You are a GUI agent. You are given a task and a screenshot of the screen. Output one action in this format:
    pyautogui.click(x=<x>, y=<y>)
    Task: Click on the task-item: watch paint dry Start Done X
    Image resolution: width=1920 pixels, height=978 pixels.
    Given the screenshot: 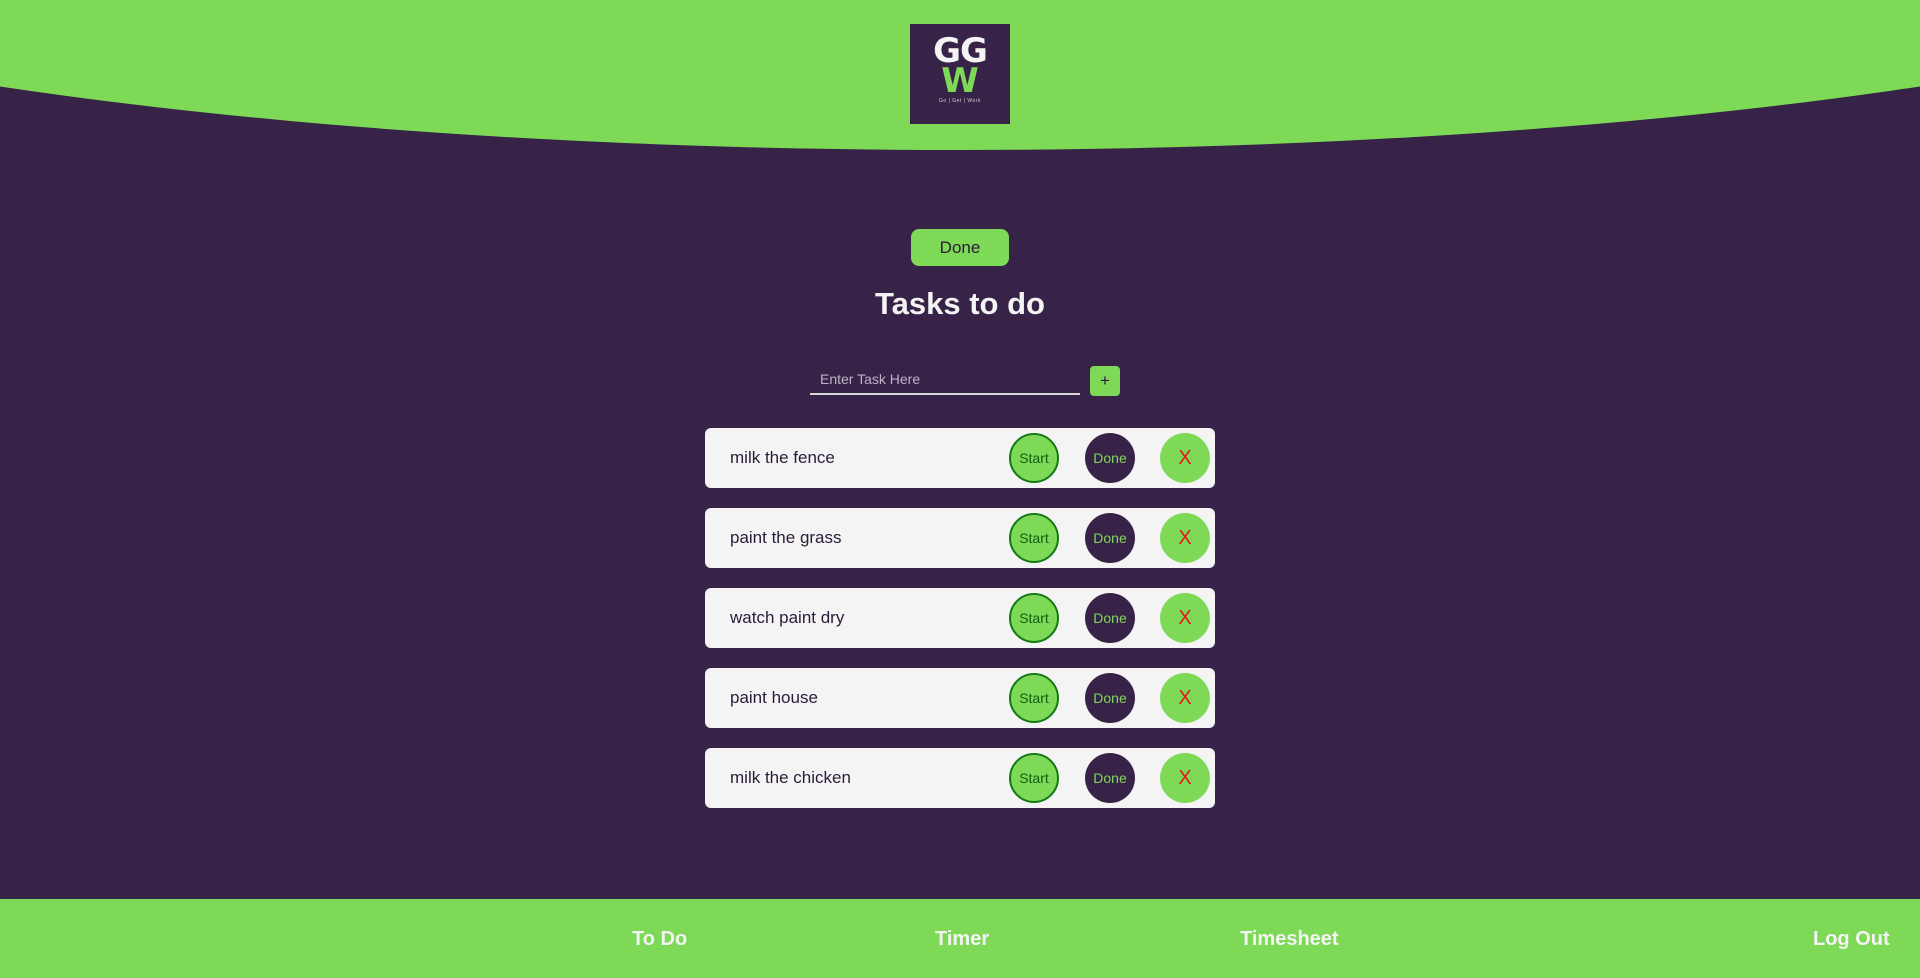 What is the action you would take?
    pyautogui.click(x=960, y=618)
    